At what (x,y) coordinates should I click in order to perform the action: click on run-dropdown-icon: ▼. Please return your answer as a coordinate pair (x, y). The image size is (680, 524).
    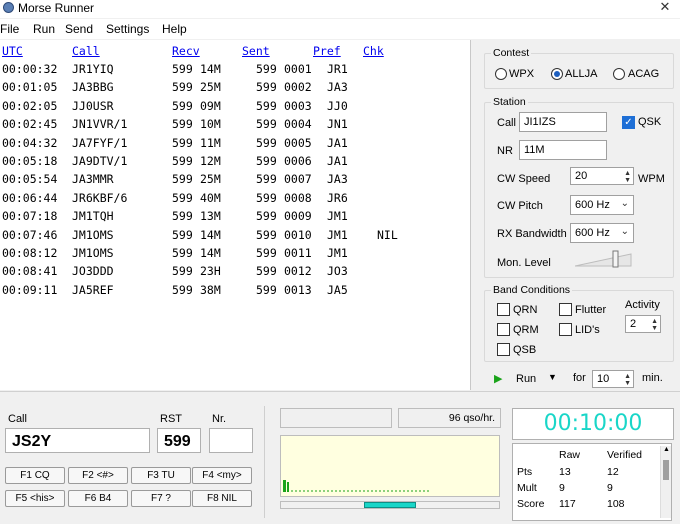
    Looking at the image, I should click on (552, 377).